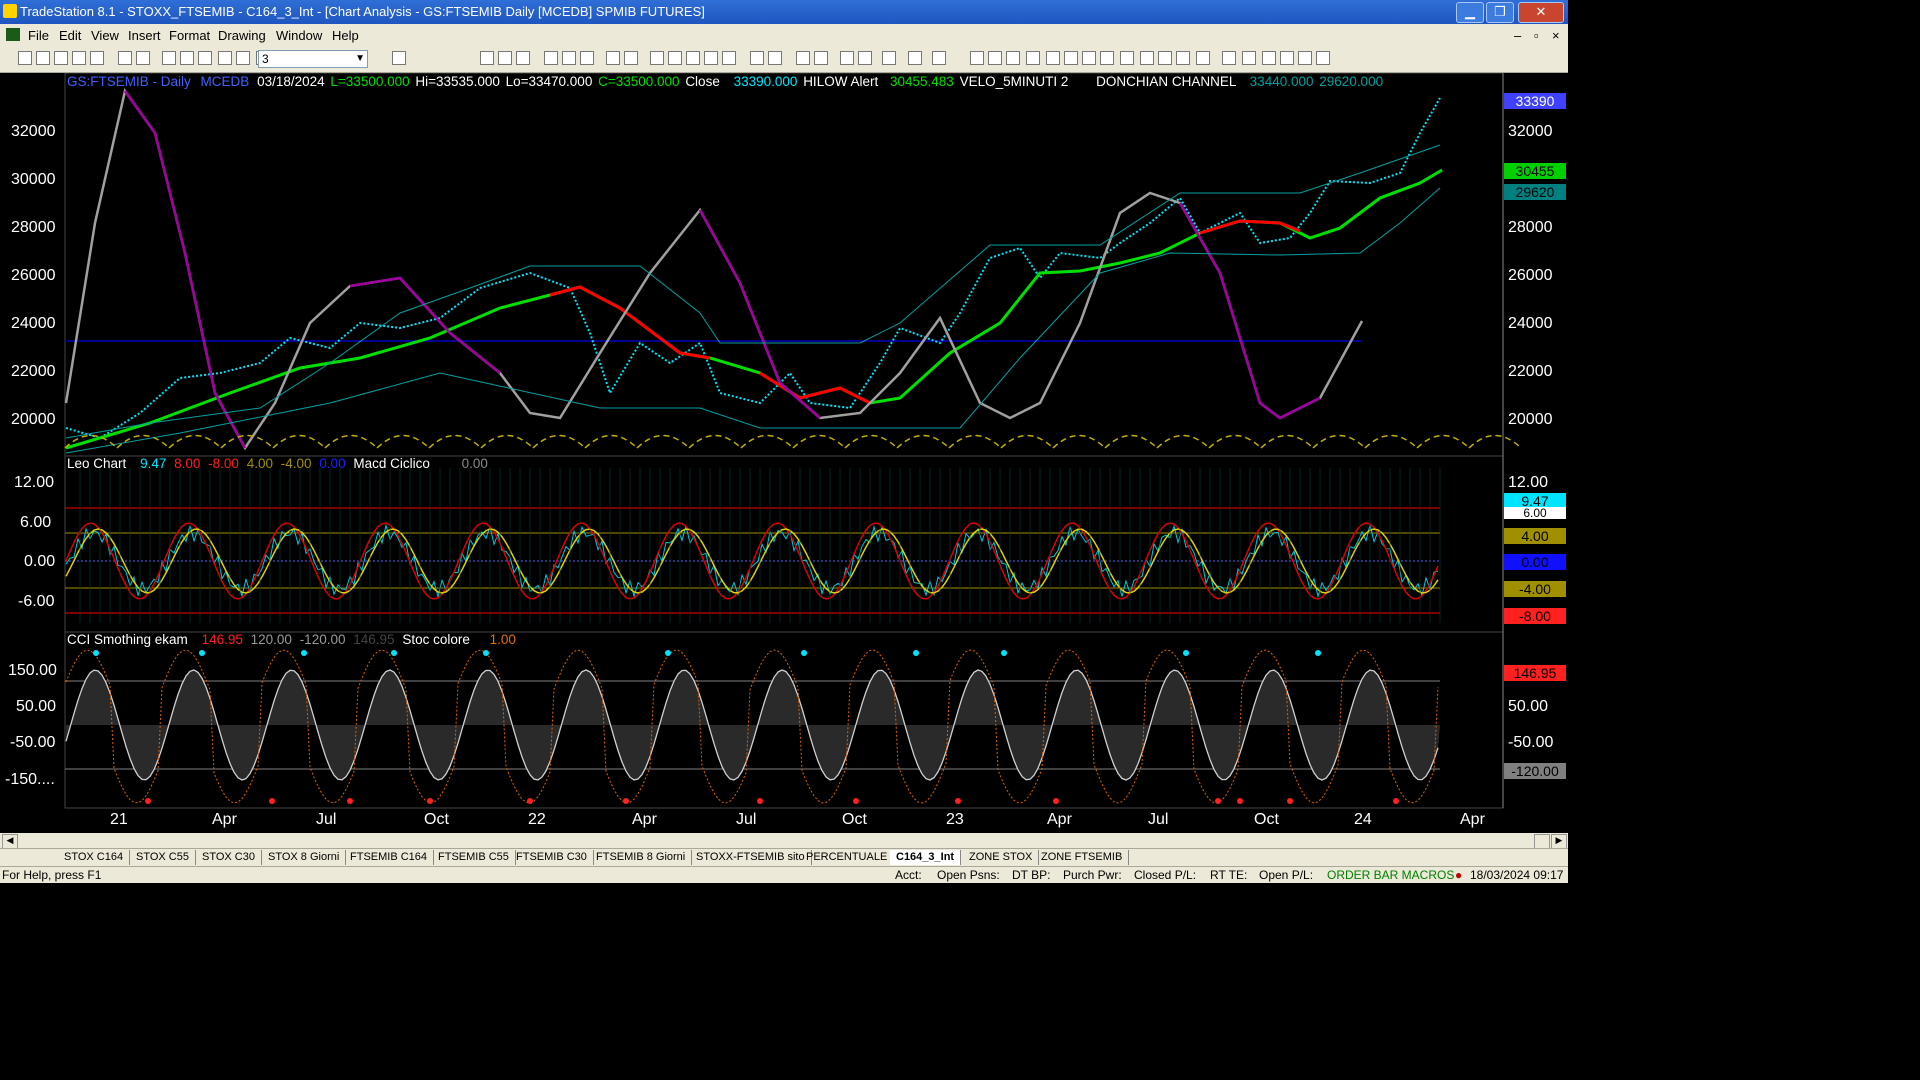  Describe the element at coordinates (1287, 58) in the screenshot. I see `rectangle-icon` at that location.